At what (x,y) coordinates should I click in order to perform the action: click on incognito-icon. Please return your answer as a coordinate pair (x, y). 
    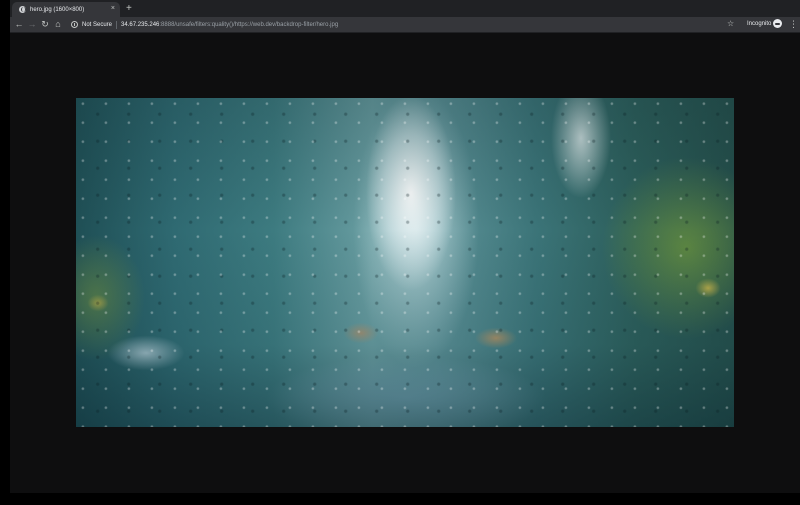
    Looking at the image, I should click on (777, 23).